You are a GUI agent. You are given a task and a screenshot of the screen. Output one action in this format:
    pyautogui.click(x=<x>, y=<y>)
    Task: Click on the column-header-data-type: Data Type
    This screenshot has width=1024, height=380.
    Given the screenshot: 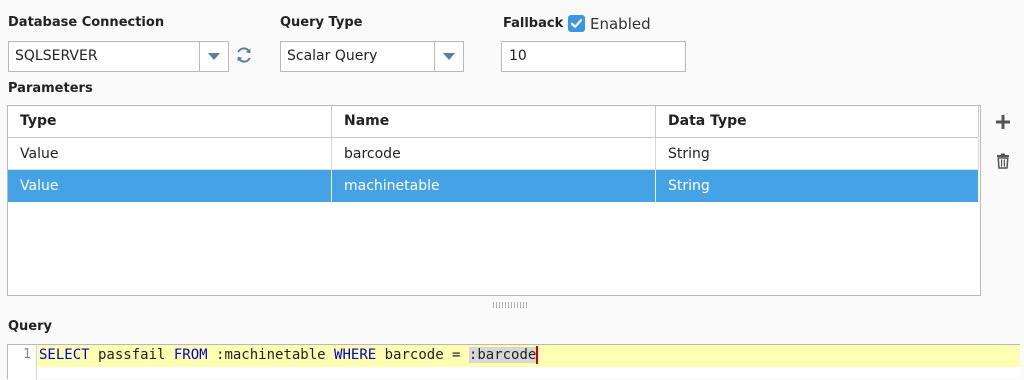 What is the action you would take?
    pyautogui.click(x=817, y=121)
    